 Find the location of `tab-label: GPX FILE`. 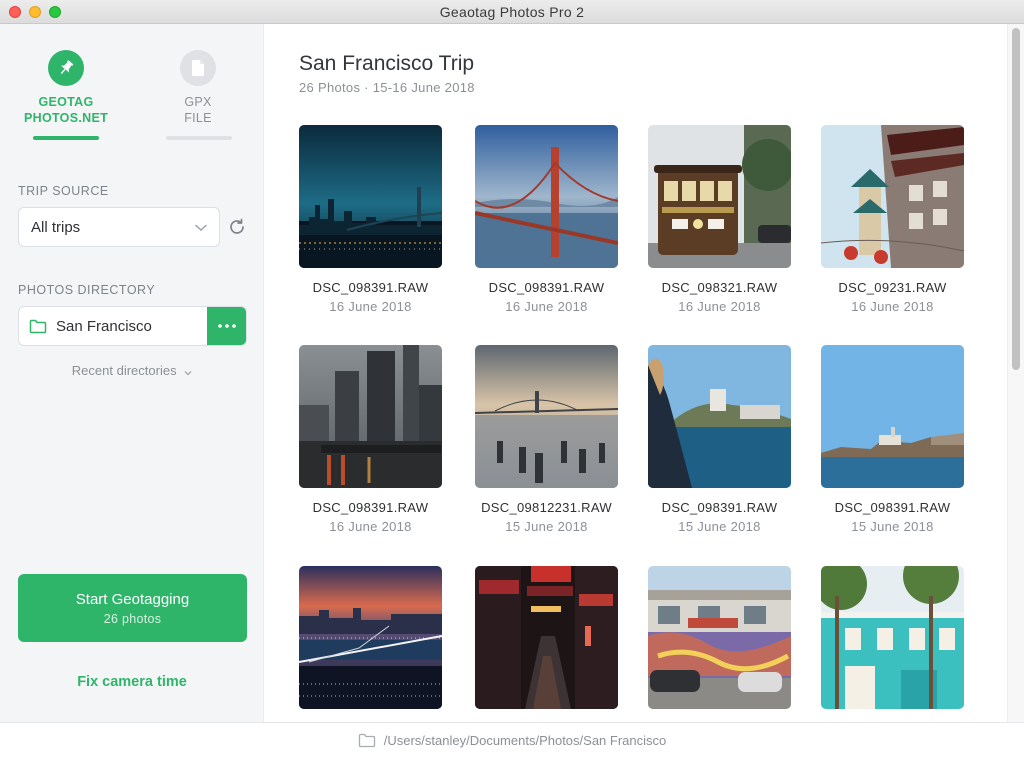

tab-label: GPX FILE is located at coordinates (198, 110).